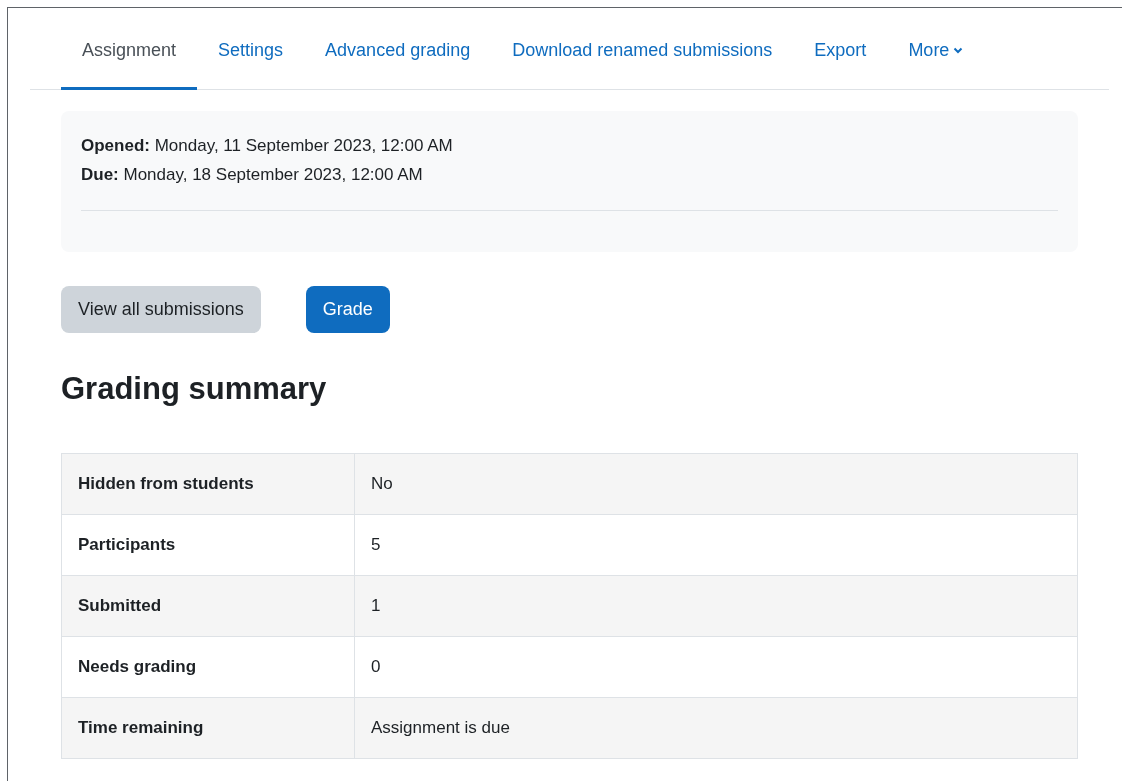  Describe the element at coordinates (251, 60) in the screenshot. I see `nav-tab: Settings` at that location.